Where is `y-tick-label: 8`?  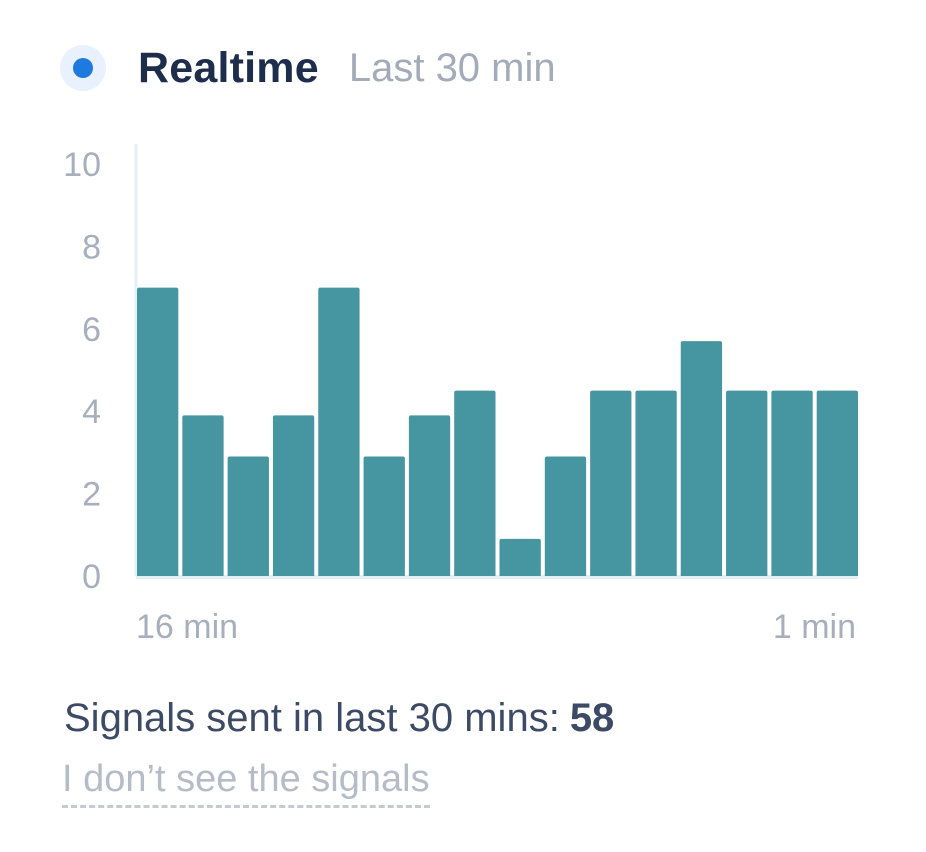
y-tick-label: 8 is located at coordinates (91, 247).